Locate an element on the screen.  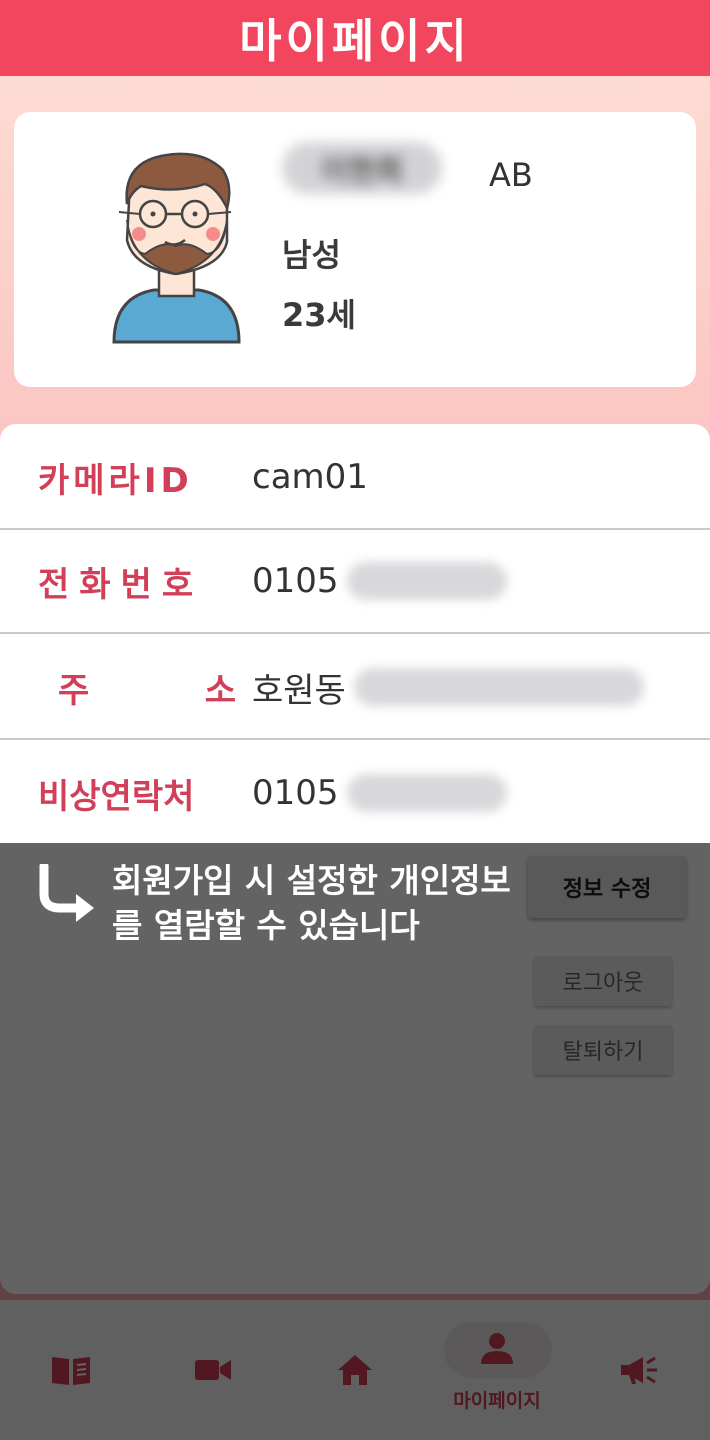
book-icon is located at coordinates (71, 1371).